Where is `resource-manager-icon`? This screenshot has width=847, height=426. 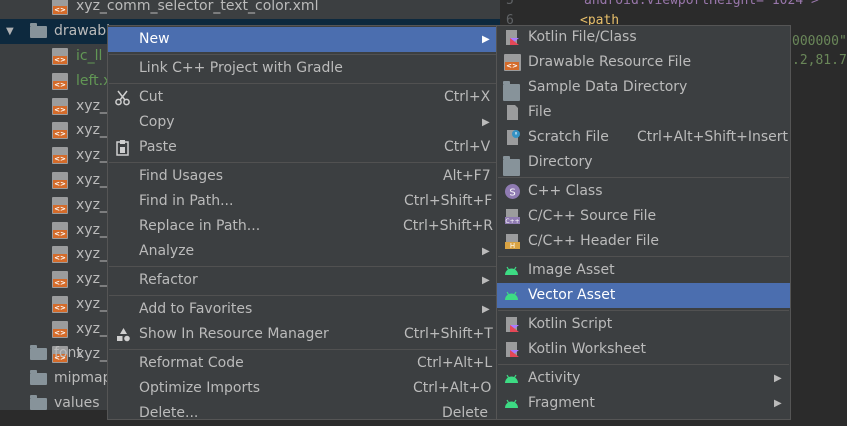 resource-manager-icon is located at coordinates (123, 334).